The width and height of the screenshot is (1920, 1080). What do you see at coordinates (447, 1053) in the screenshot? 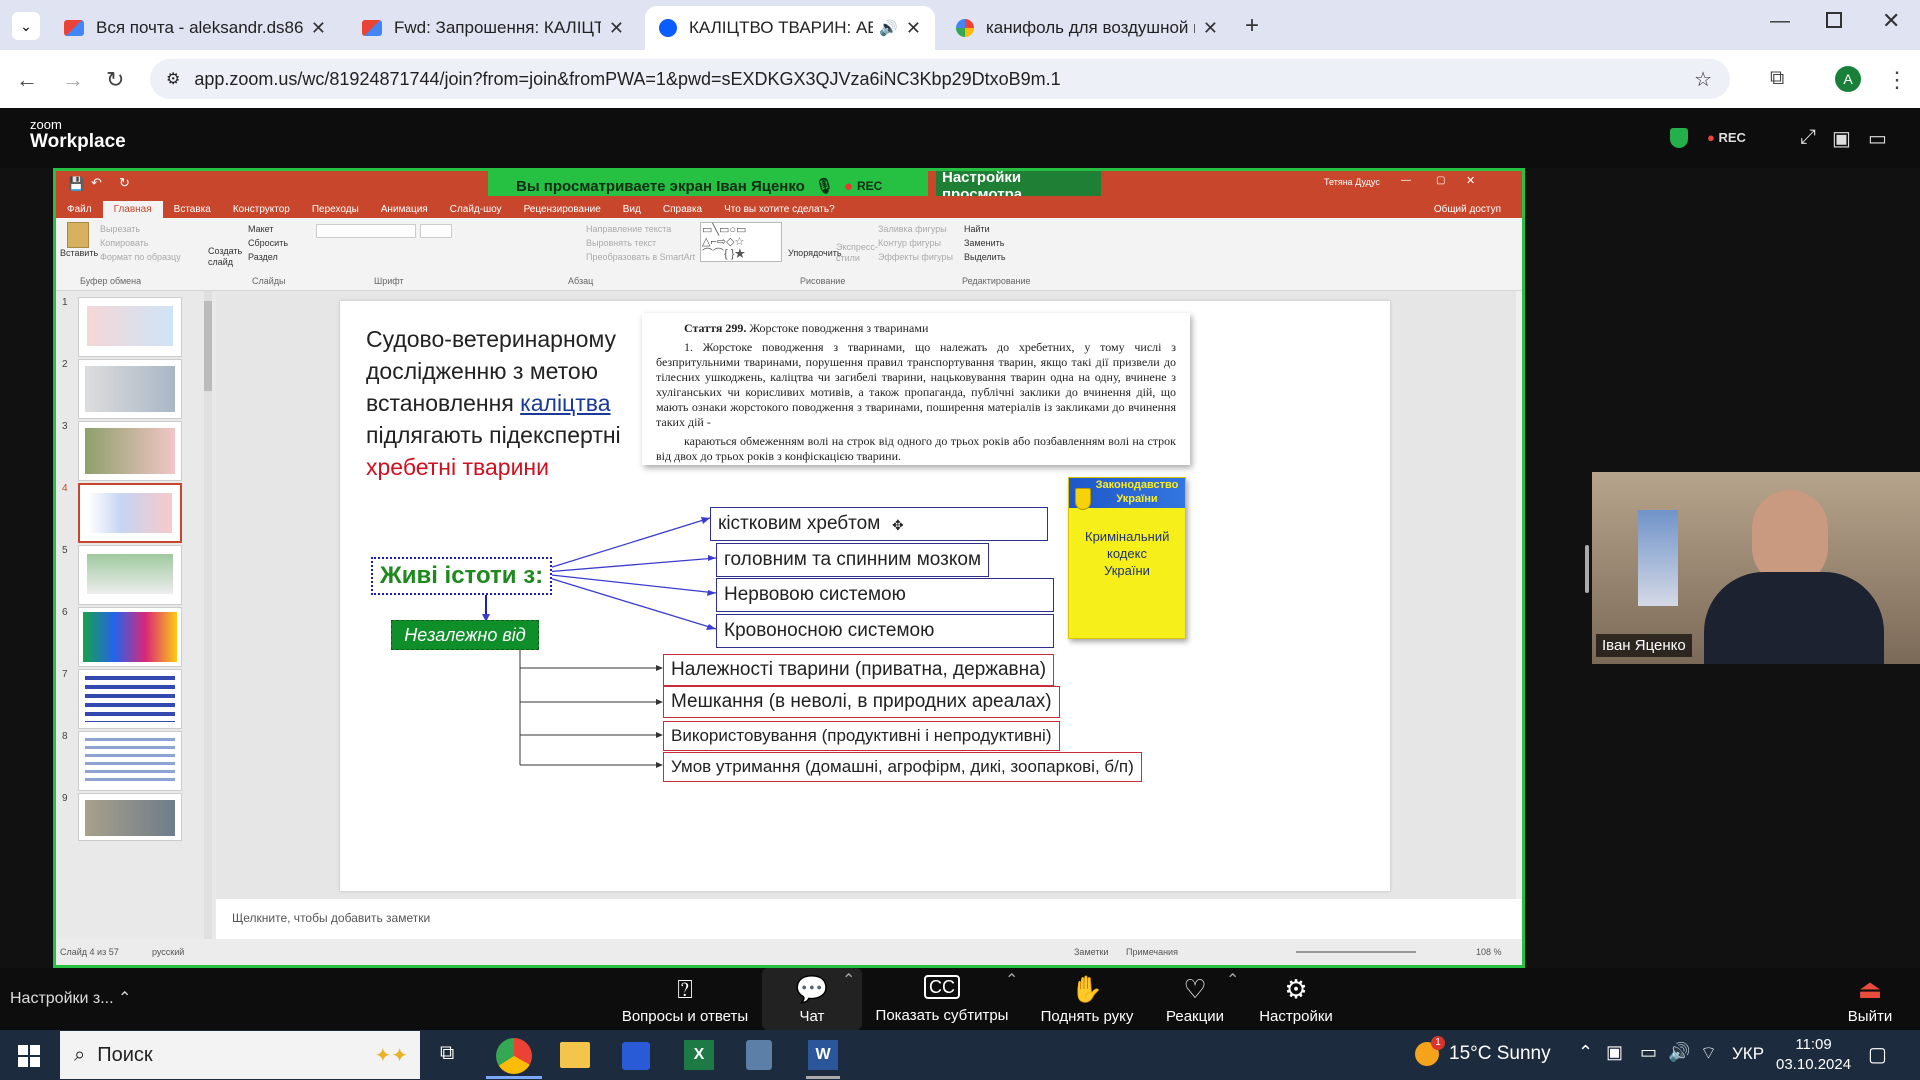
I see `task-view-icon: ⧉` at bounding box center [447, 1053].